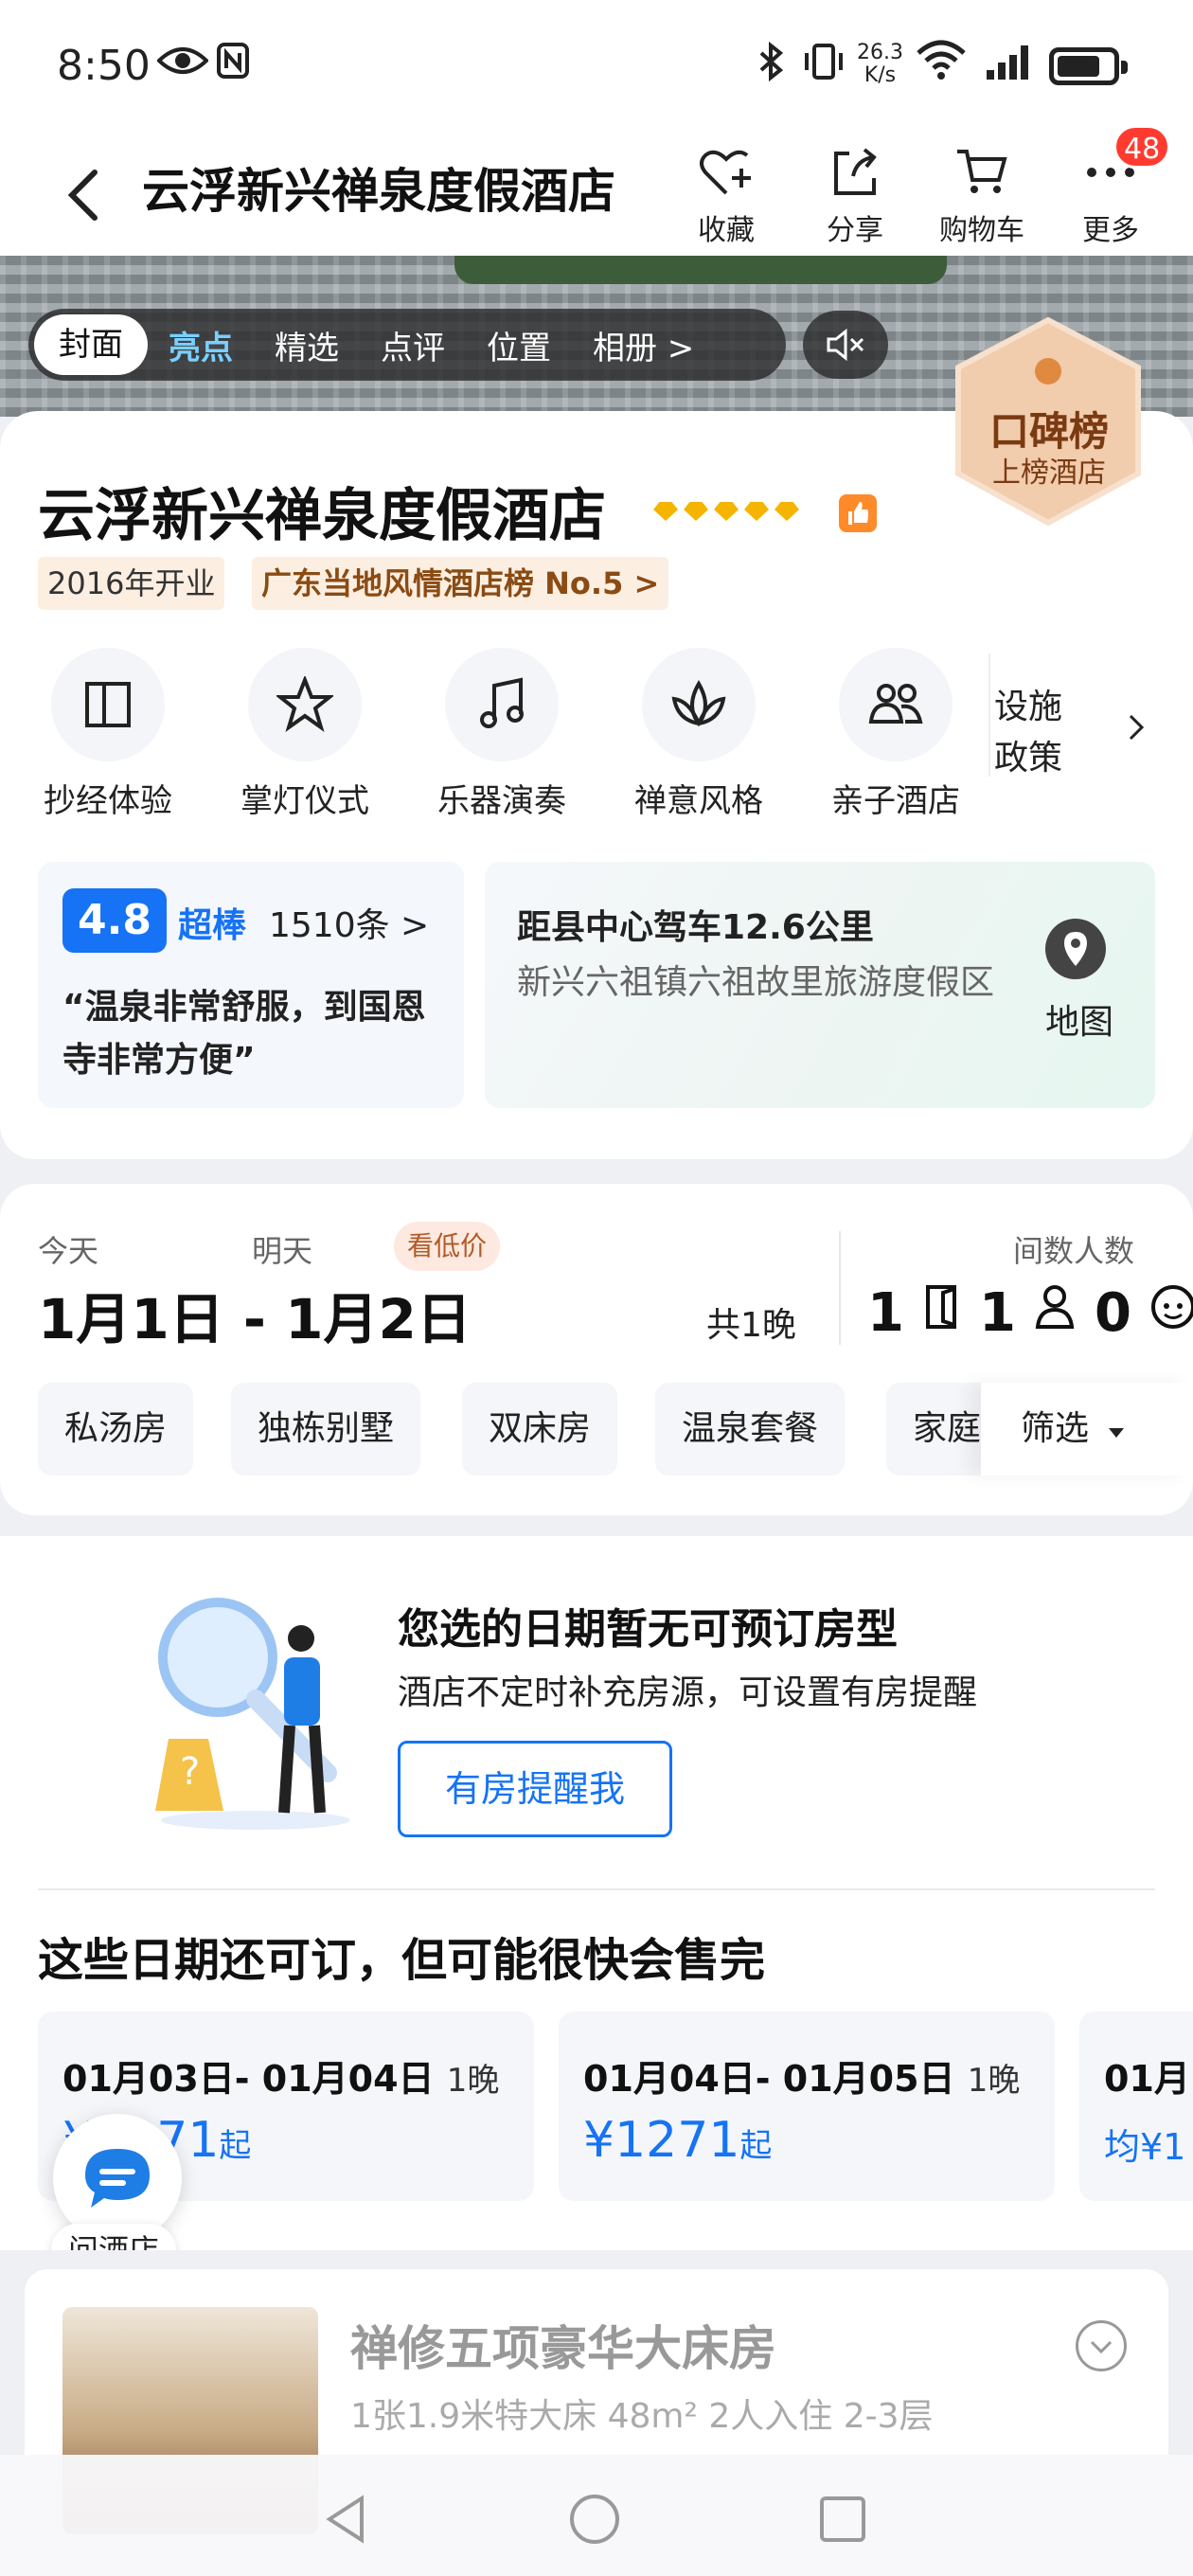 The image size is (1193, 2576). I want to click on music-note-icon, so click(502, 704).